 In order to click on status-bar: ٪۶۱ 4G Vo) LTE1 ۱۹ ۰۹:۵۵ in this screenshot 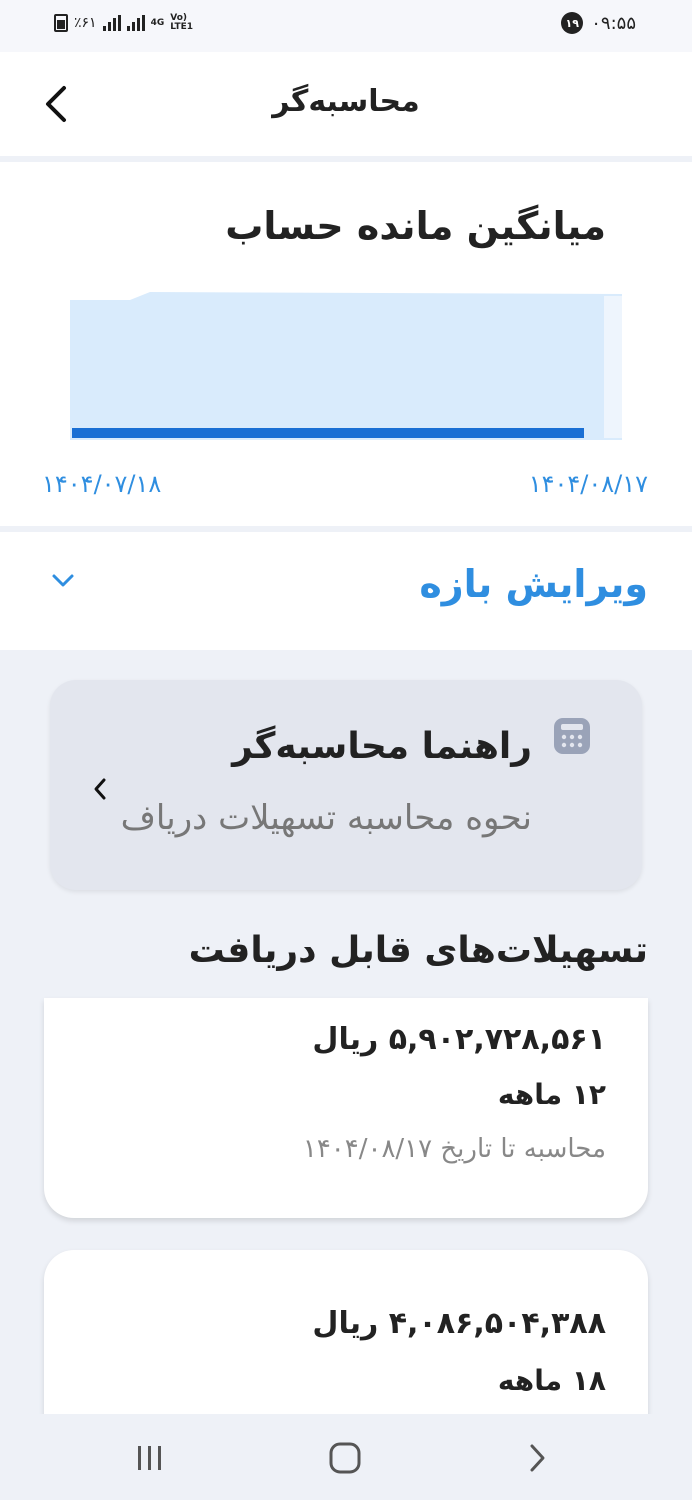, I will do `click(346, 26)`.